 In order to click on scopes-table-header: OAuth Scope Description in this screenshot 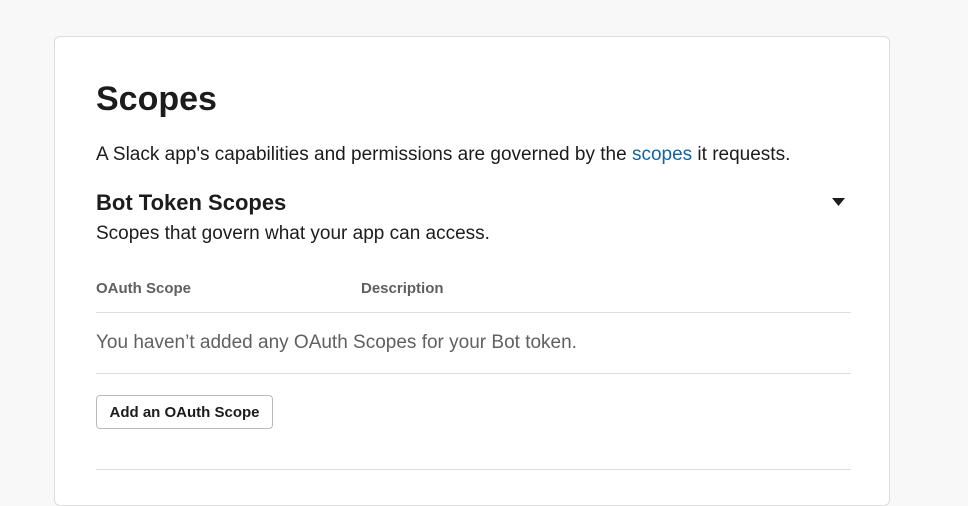, I will do `click(473, 296)`.